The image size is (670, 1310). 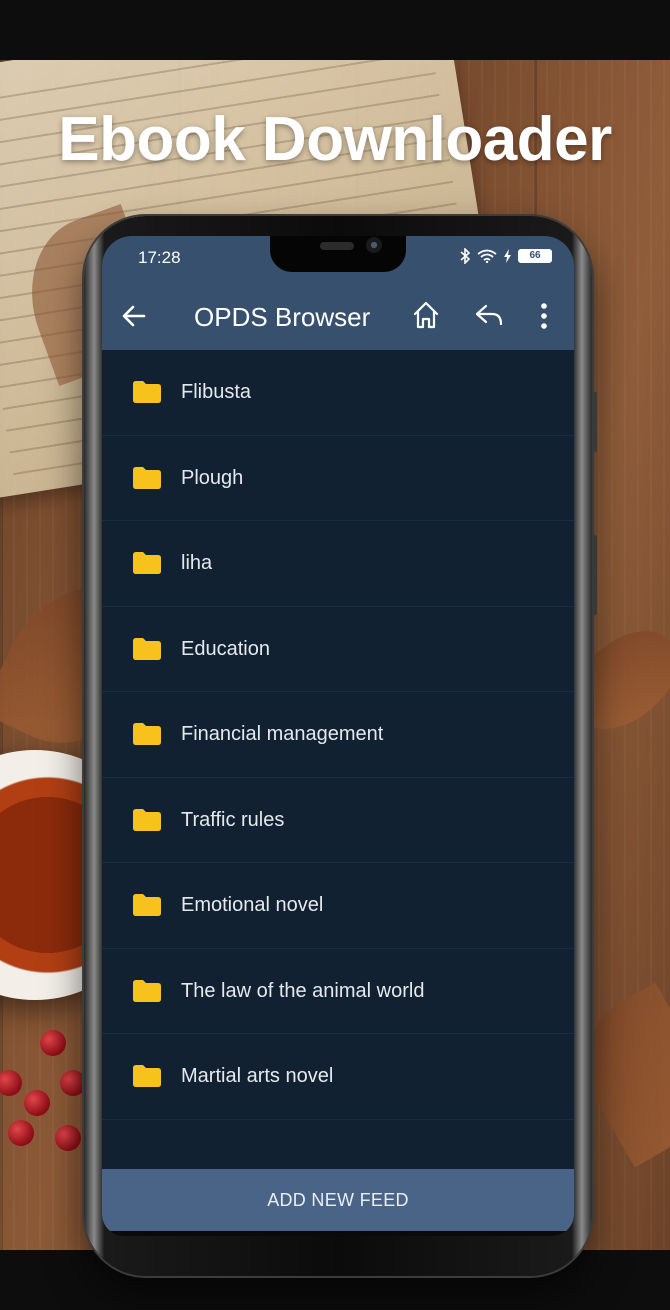 What do you see at coordinates (594, 575) in the screenshot?
I see `phone-volume-button` at bounding box center [594, 575].